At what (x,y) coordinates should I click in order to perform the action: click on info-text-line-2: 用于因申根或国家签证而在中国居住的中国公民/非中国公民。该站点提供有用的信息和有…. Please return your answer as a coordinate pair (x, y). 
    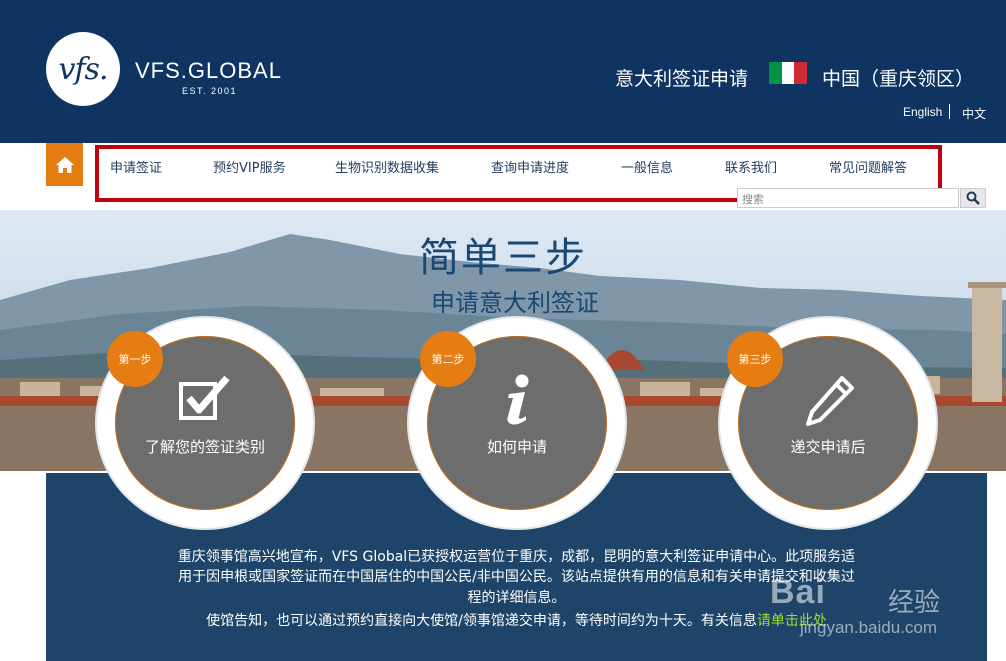
    Looking at the image, I should click on (516, 577).